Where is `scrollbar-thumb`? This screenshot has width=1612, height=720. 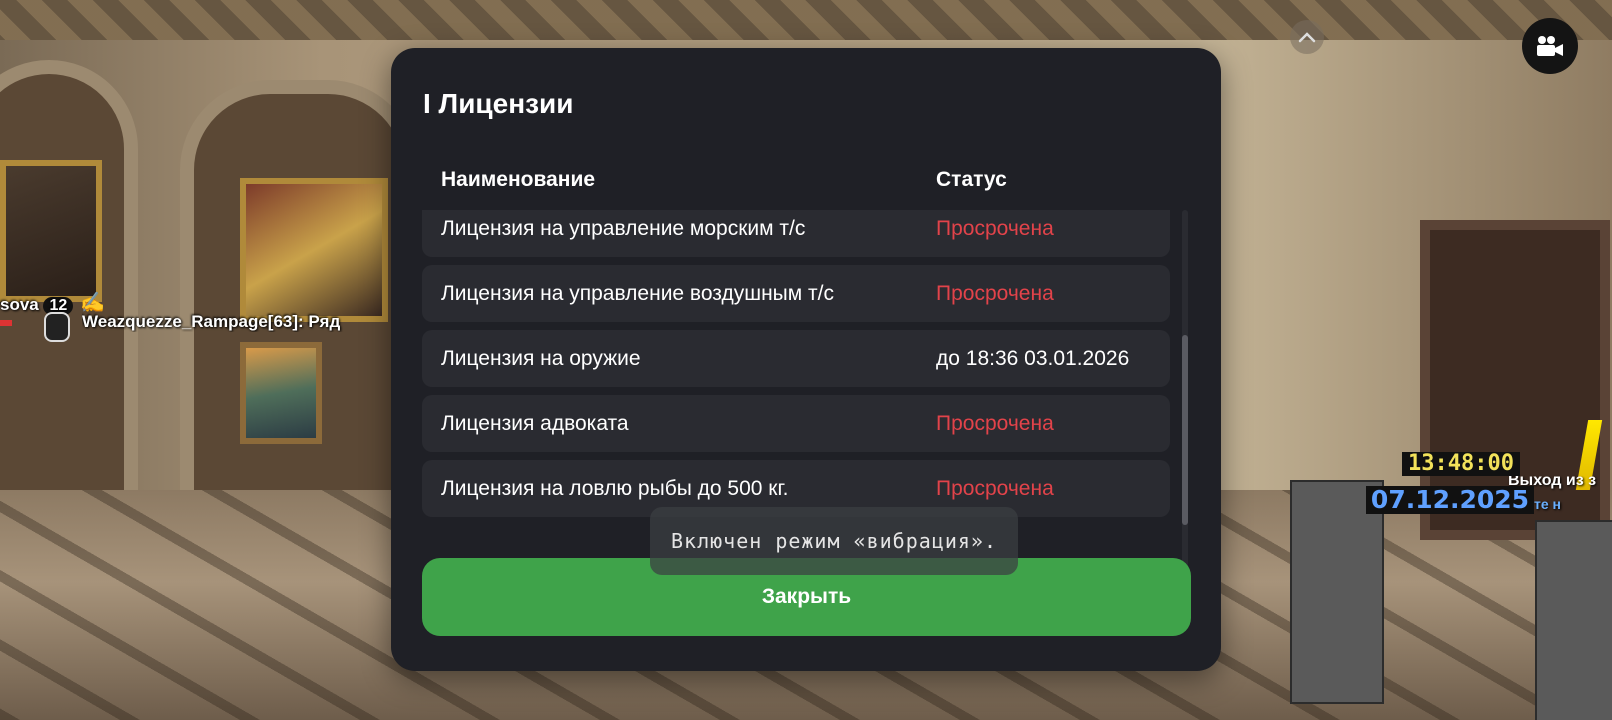 scrollbar-thumb is located at coordinates (1185, 430).